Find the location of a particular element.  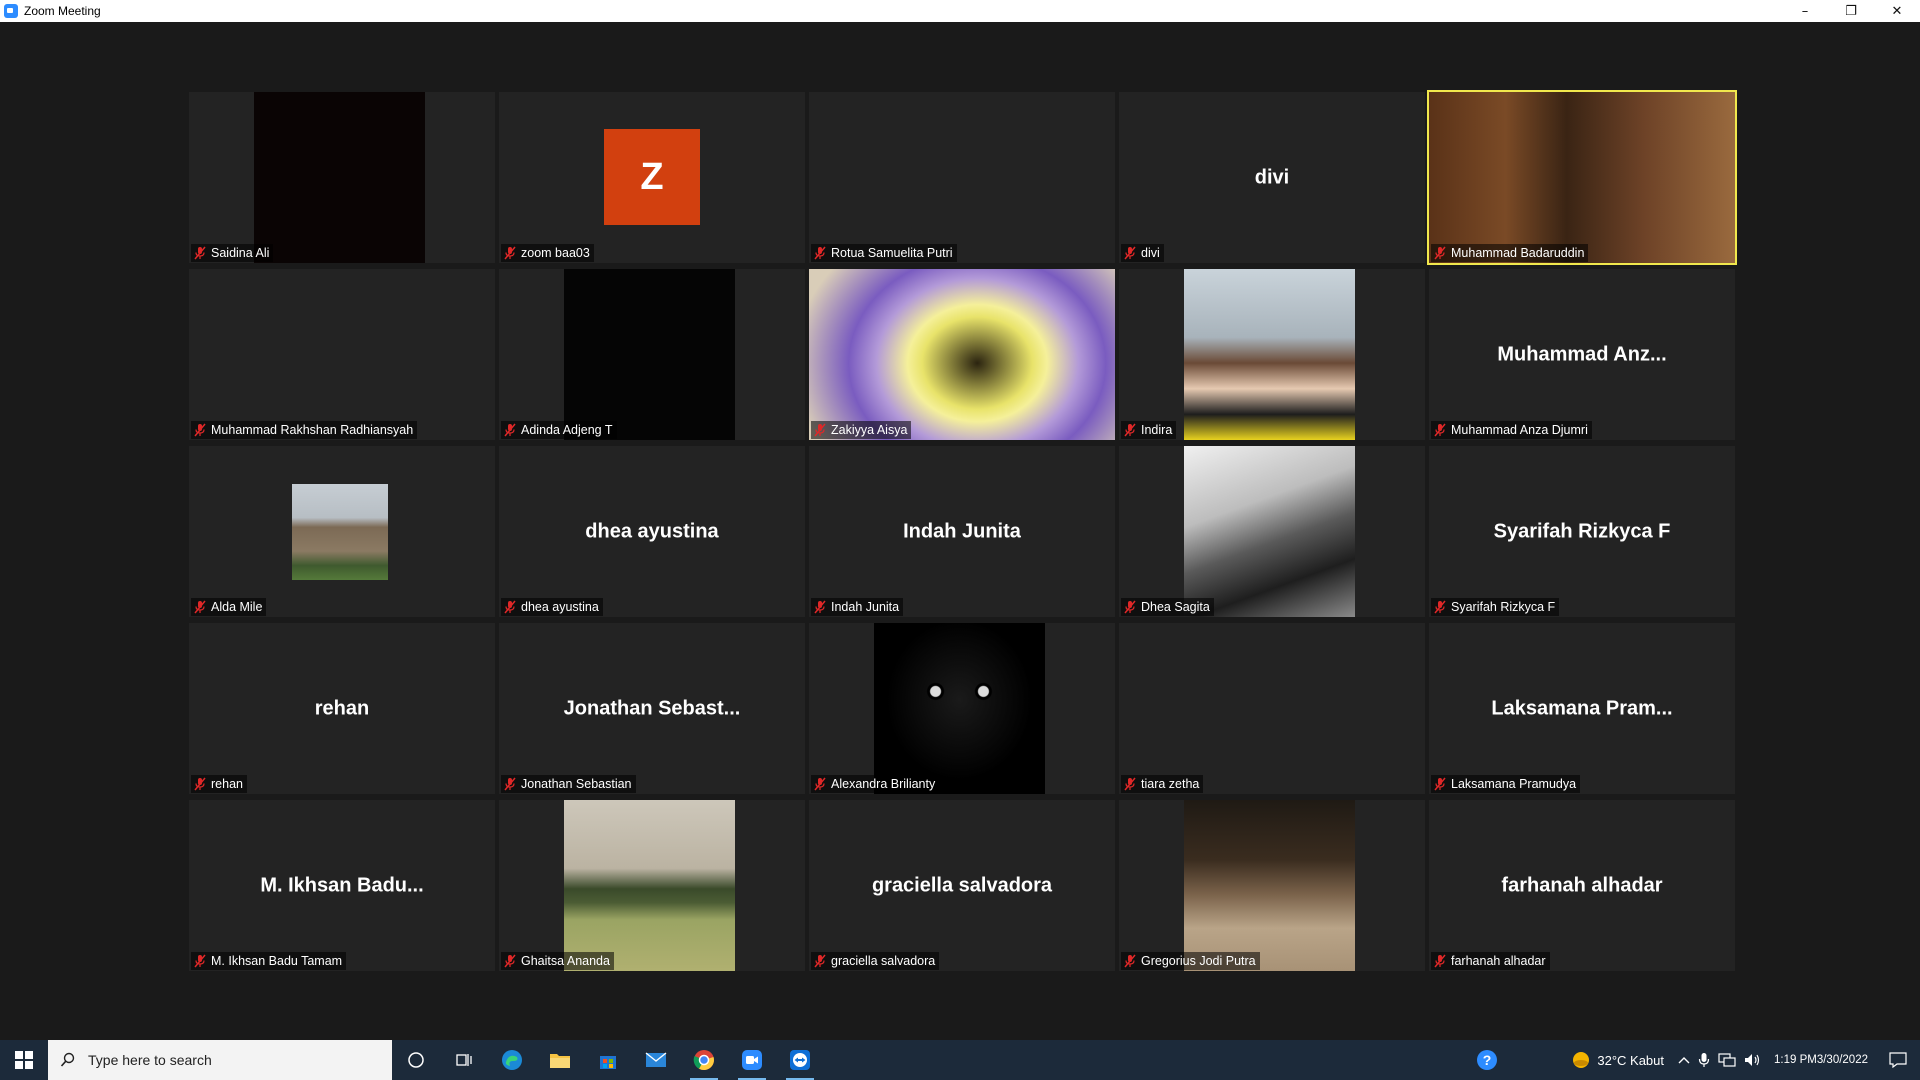

action-center-button is located at coordinates (1898, 1060).